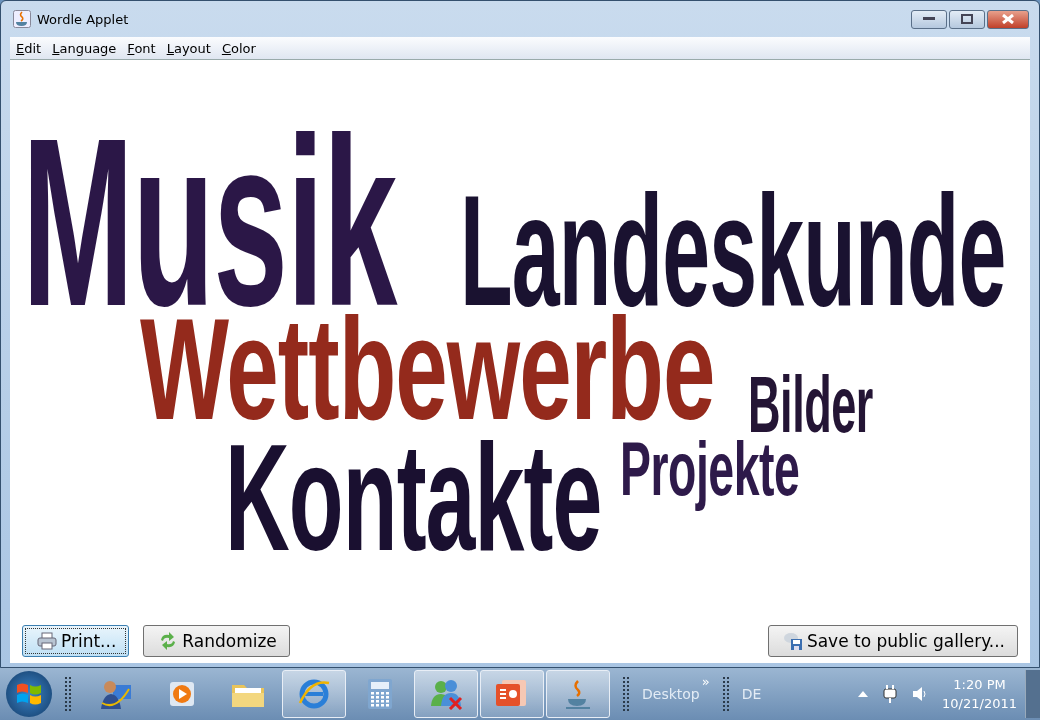 Image resolution: width=1040 pixels, height=720 pixels. What do you see at coordinates (141, 48) in the screenshot?
I see `menu-item: Font` at bounding box center [141, 48].